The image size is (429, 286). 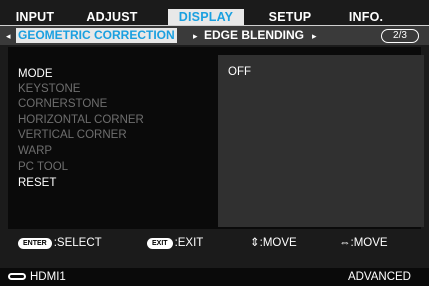 What do you see at coordinates (189, 243) in the screenshot?
I see `hint-exit-label: :EXIT` at bounding box center [189, 243].